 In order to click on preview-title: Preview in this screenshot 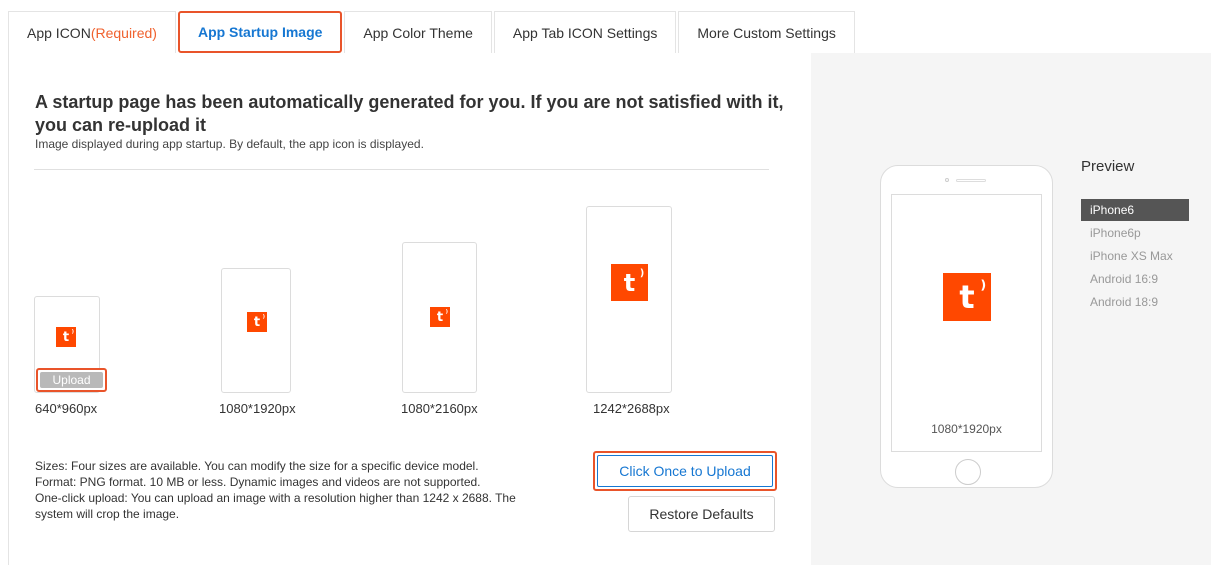, I will do `click(1108, 166)`.